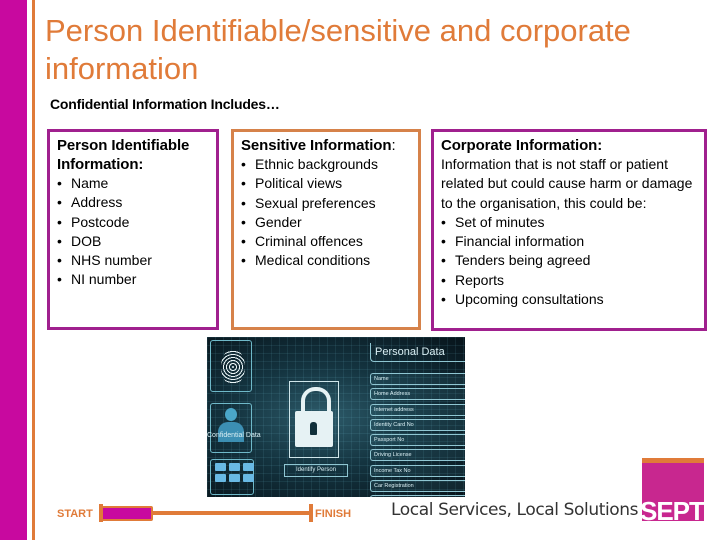 The width and height of the screenshot is (720, 540). Describe the element at coordinates (417, 379) in the screenshot. I see `personal-data-item: Name` at that location.